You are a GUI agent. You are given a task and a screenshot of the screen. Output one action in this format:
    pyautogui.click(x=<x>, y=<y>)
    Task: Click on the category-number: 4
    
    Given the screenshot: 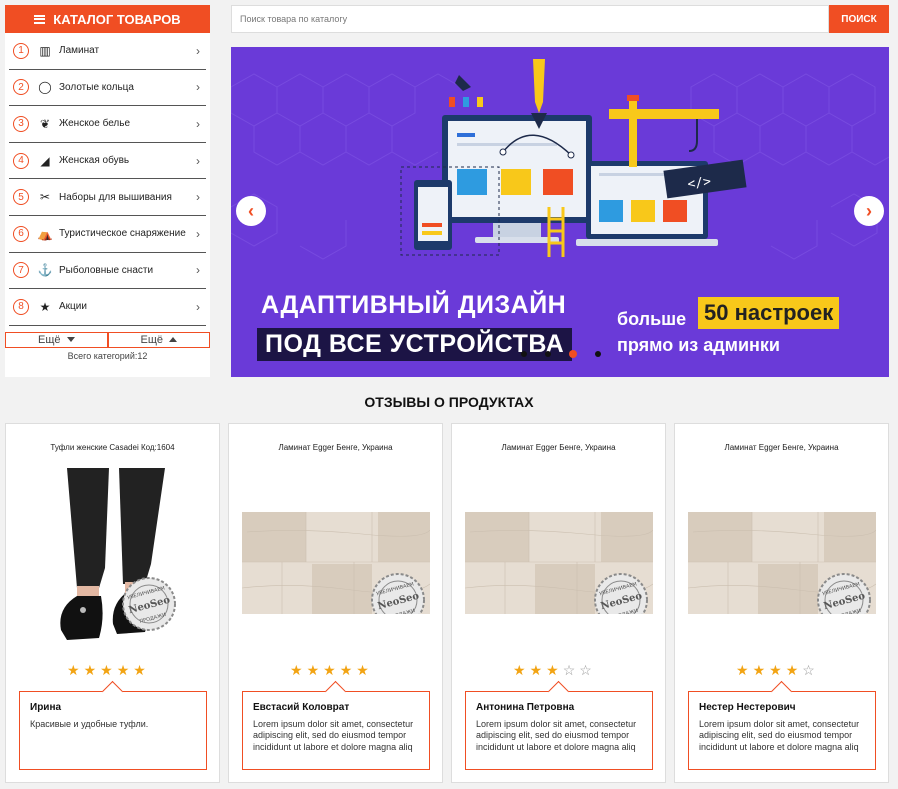 What is the action you would take?
    pyautogui.click(x=21, y=160)
    